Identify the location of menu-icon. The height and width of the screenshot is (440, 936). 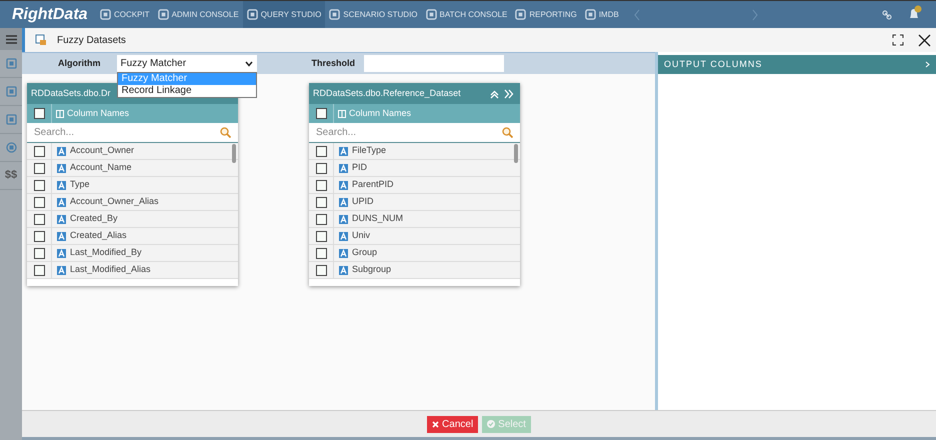
(11, 39).